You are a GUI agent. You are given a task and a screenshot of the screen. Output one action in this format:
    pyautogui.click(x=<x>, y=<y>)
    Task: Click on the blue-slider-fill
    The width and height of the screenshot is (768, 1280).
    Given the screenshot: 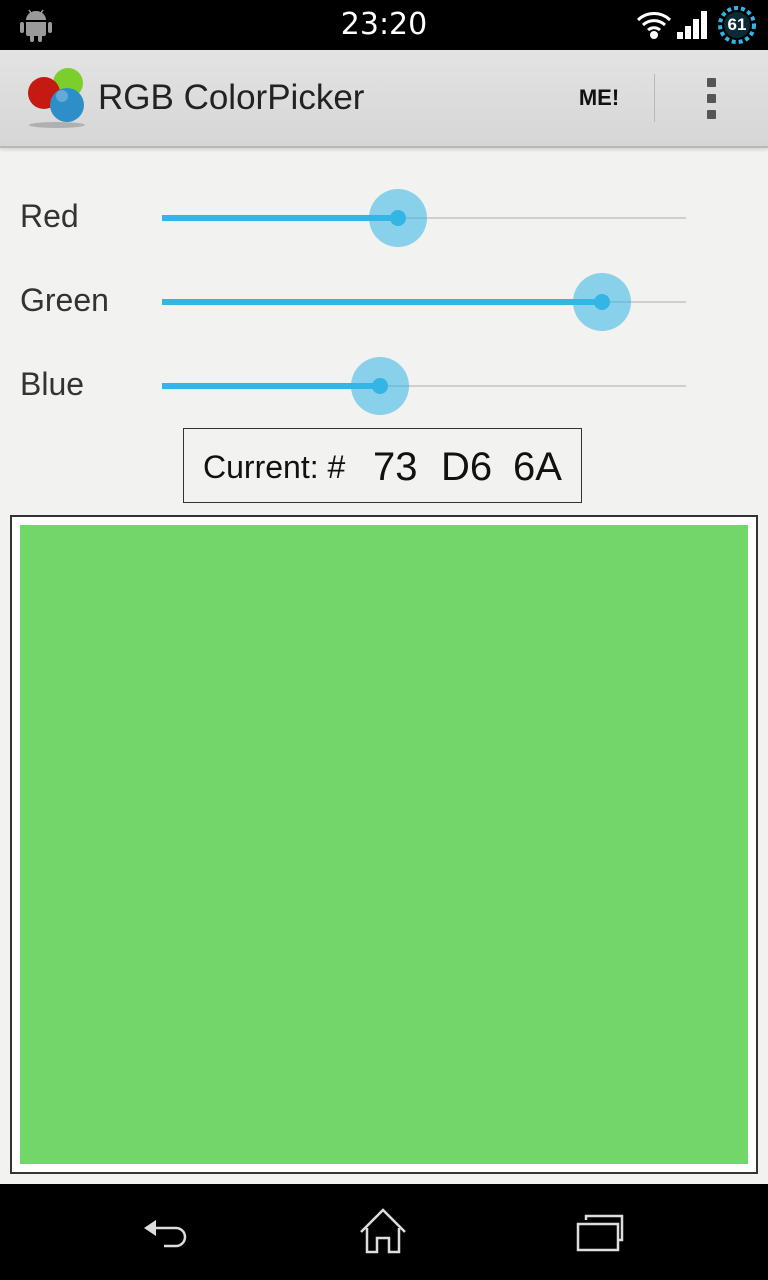 What is the action you would take?
    pyautogui.click(x=271, y=386)
    